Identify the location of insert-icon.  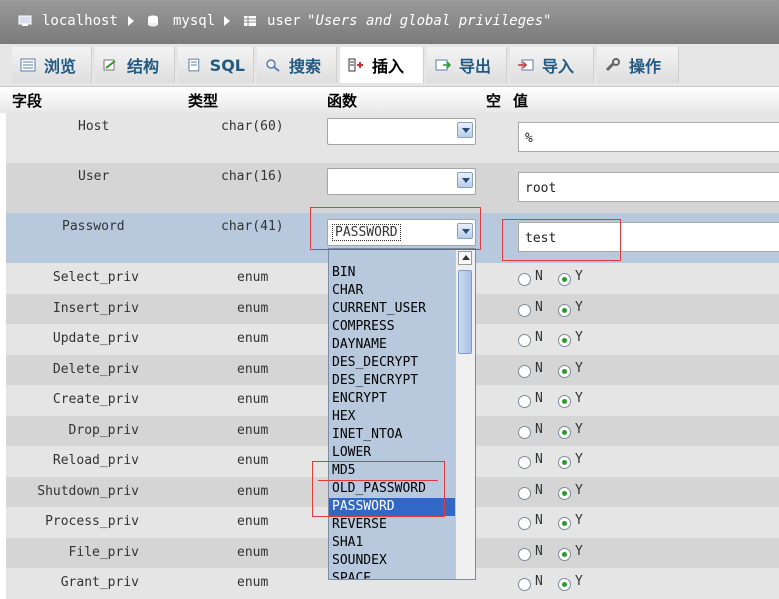
(355, 65).